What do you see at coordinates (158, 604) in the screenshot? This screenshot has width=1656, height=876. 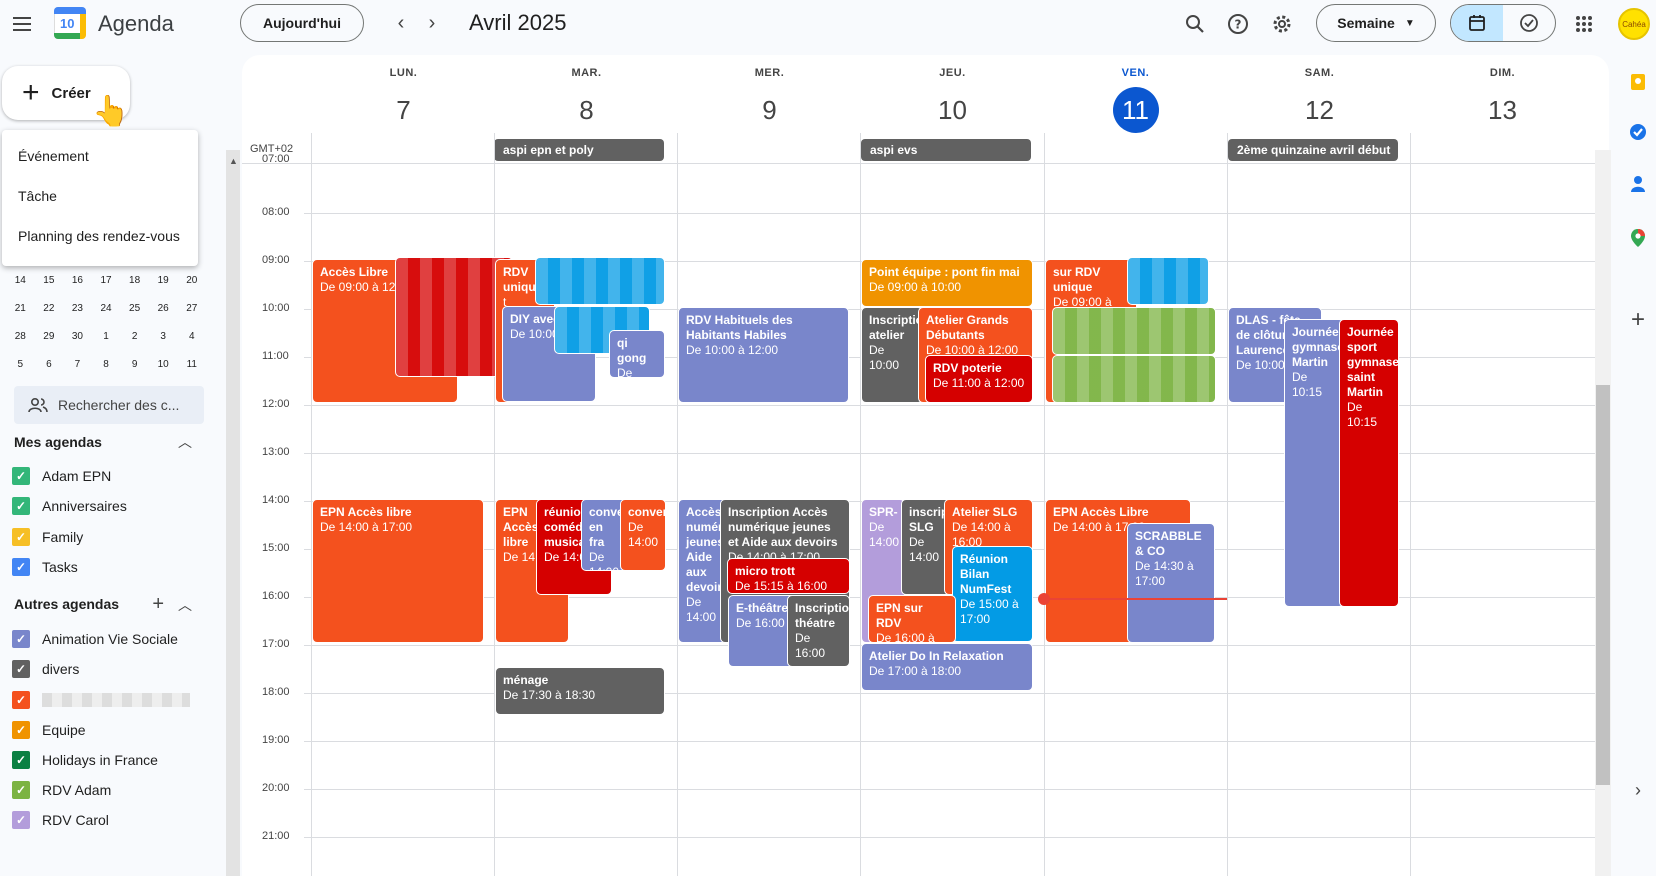 I see `add-calendar-plus-icon: +` at bounding box center [158, 604].